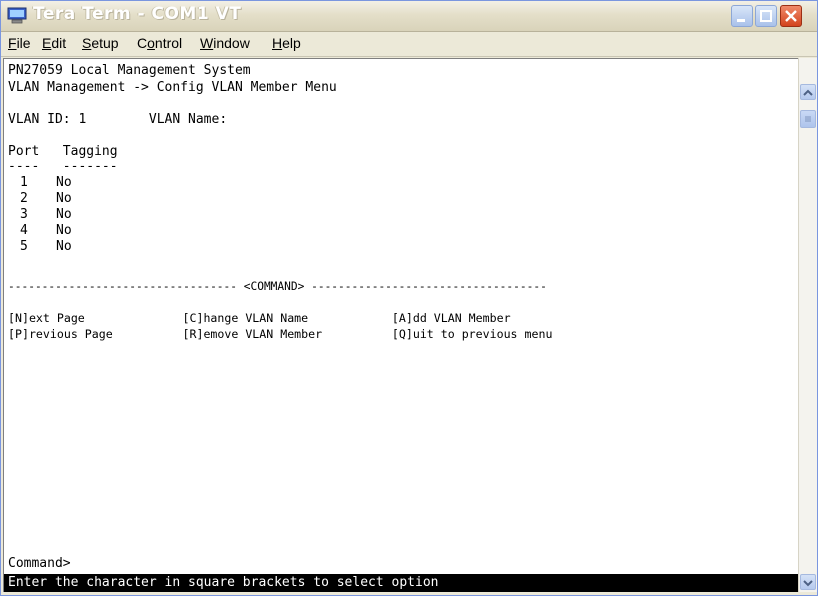  Describe the element at coordinates (207, 43) in the screenshot. I see `menu-window-accel: W` at that location.